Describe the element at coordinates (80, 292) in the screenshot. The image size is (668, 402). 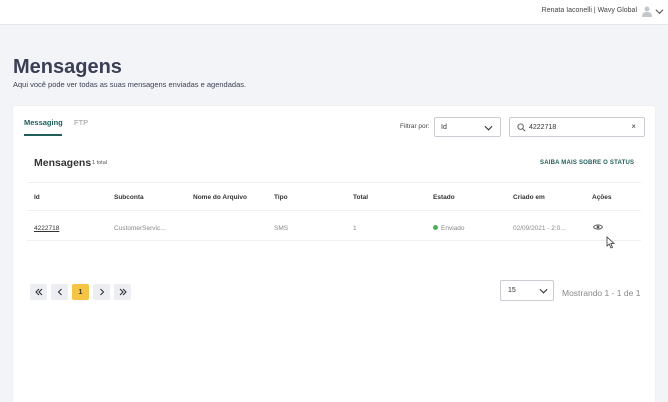
I see `current-page-button: 1` at that location.